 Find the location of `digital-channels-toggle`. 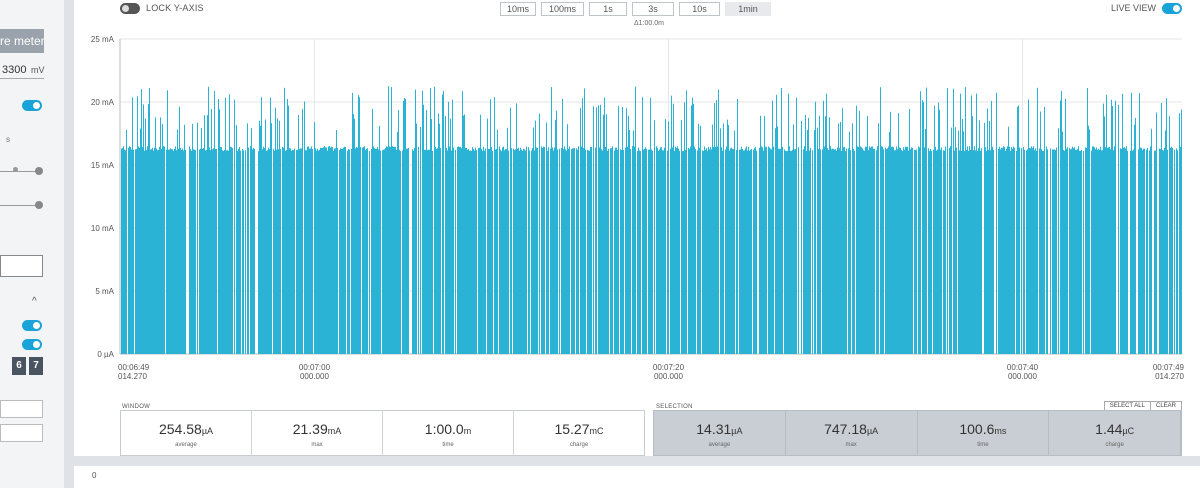

digital-channels-toggle is located at coordinates (32, 325).